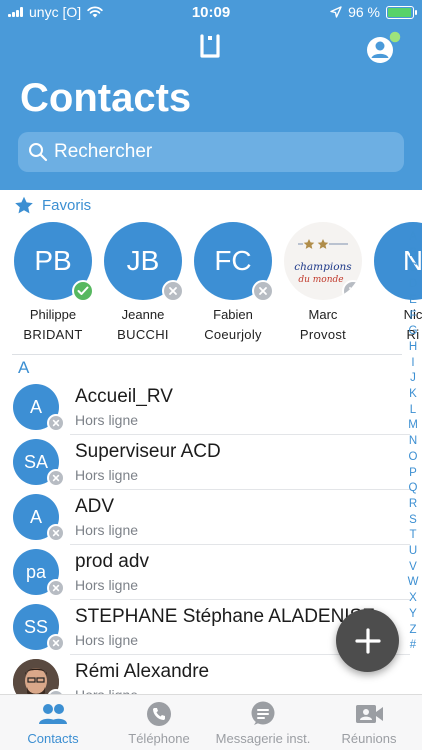  I want to click on favorite-last-name: BUCCHI, so click(143, 334).